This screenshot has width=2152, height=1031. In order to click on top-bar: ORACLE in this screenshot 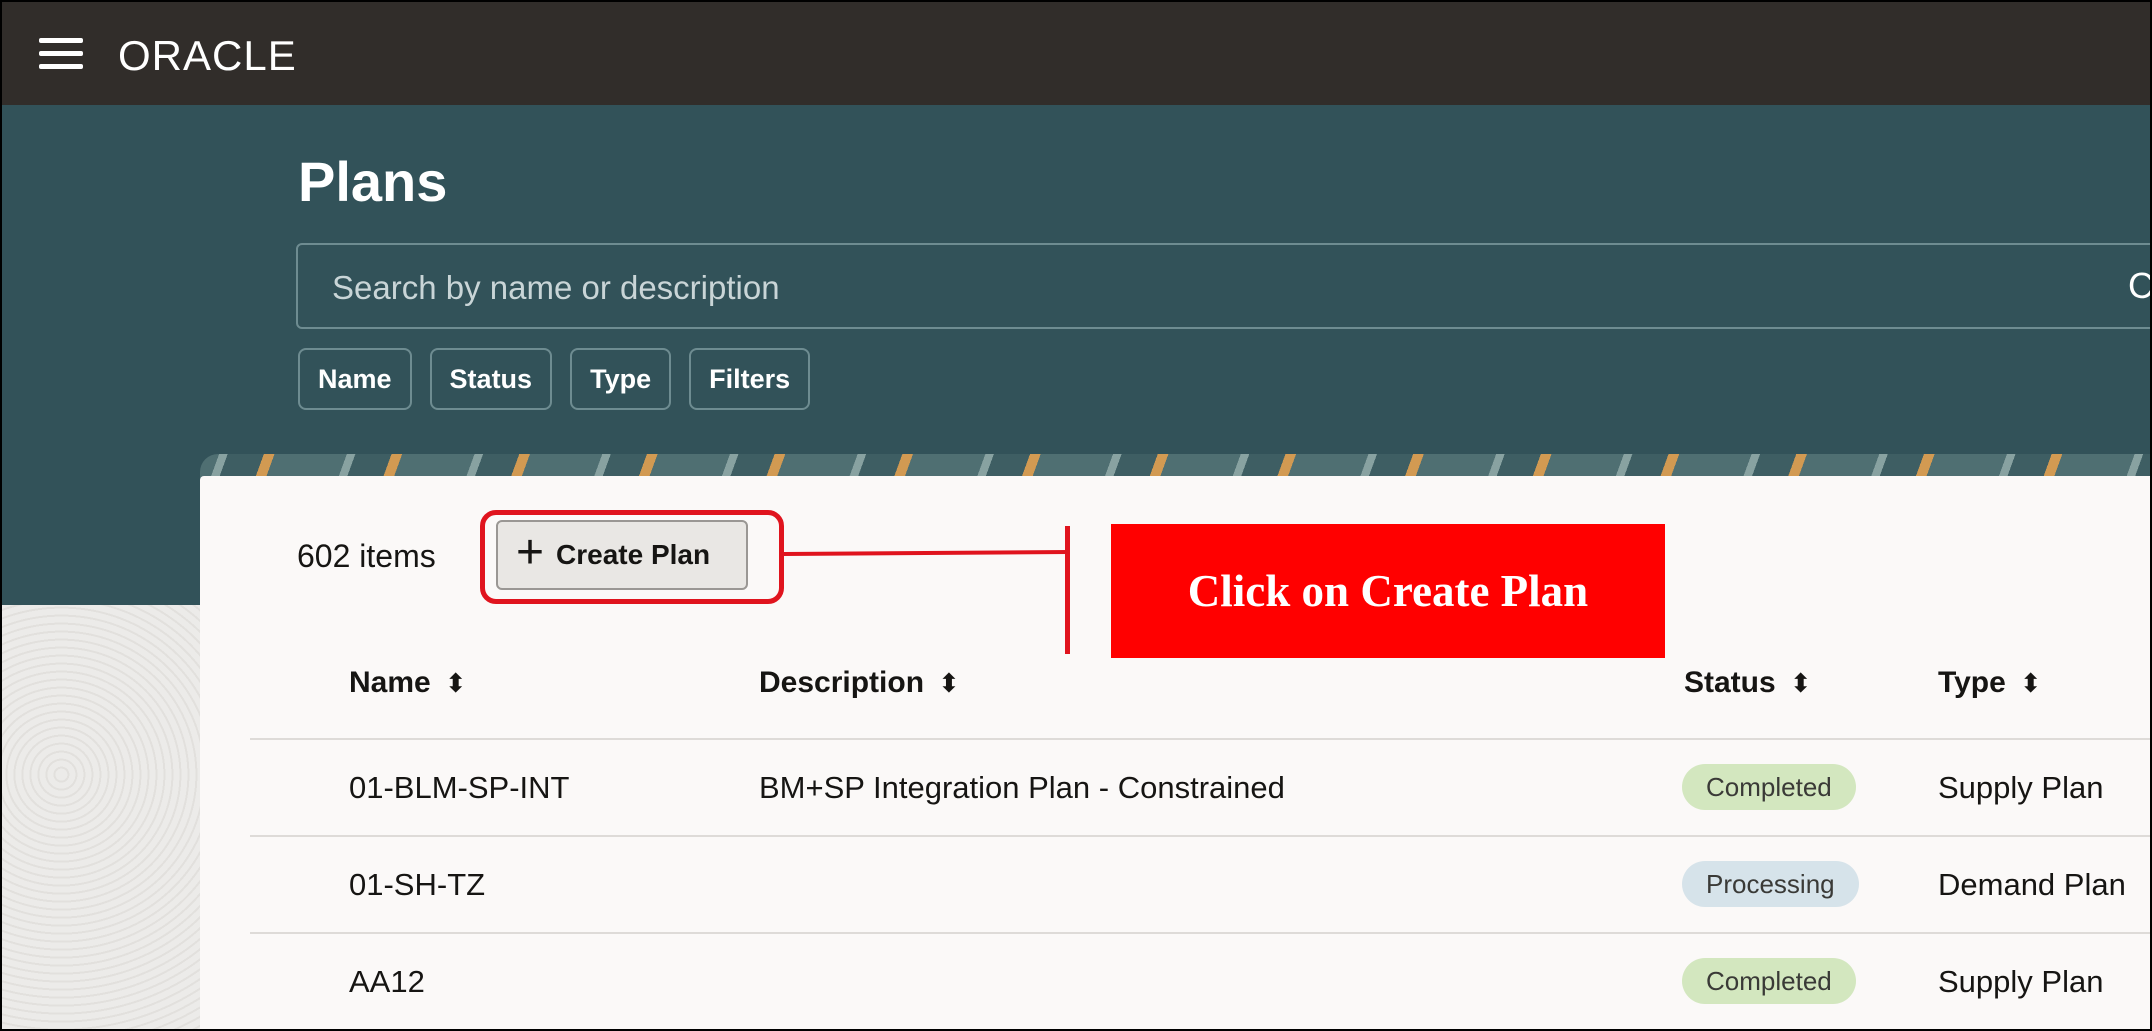, I will do `click(1076, 53)`.